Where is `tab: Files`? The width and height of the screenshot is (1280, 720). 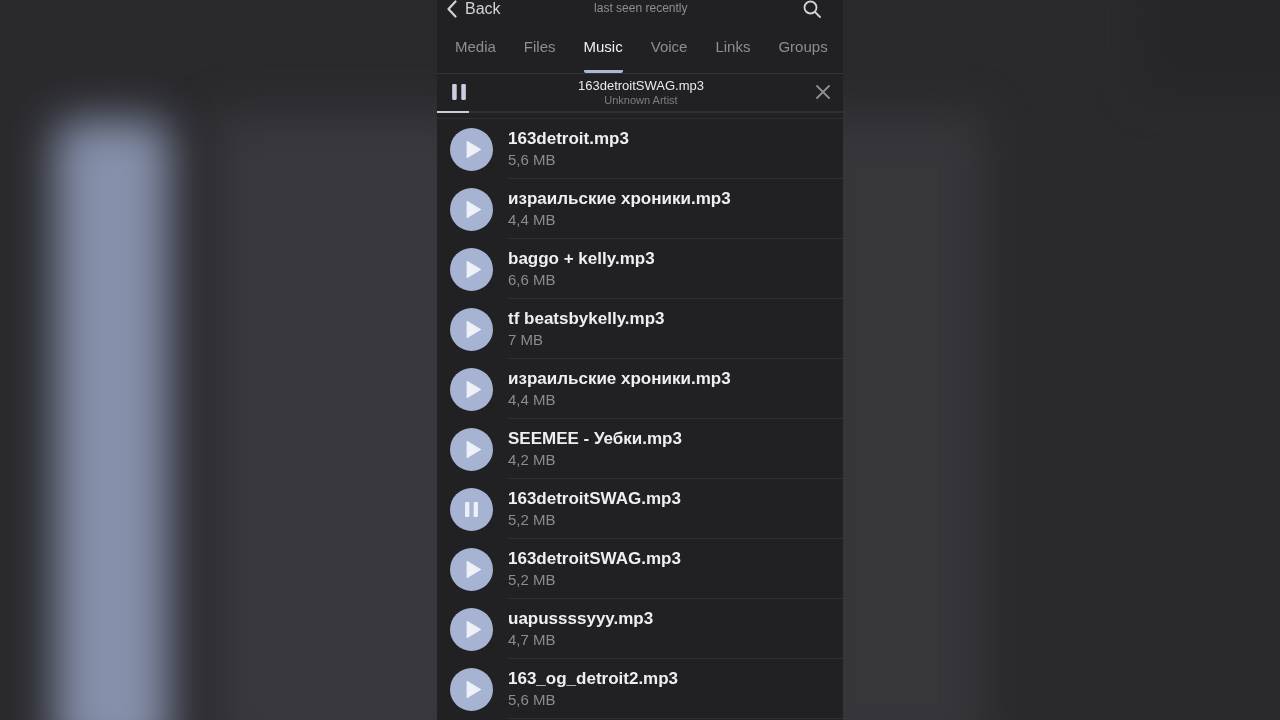
tab: Files is located at coordinates (539, 46).